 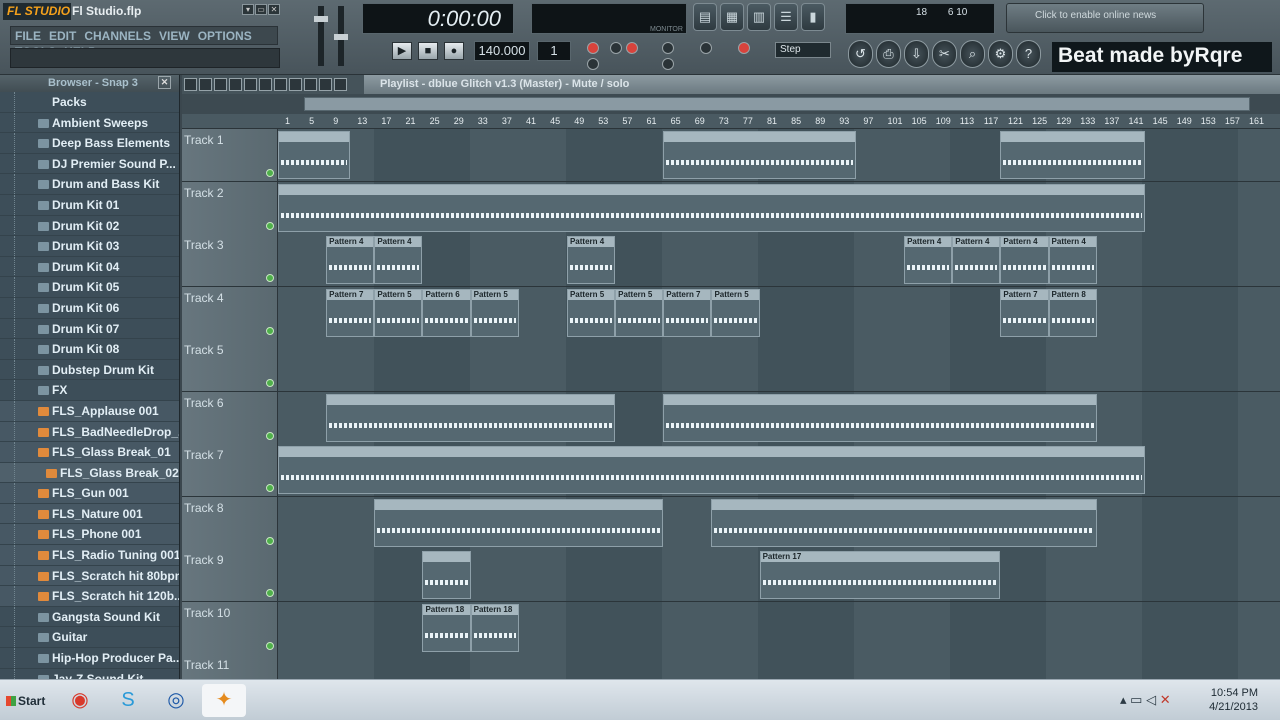 I want to click on snap-selector: Step, so click(x=803, y=50).